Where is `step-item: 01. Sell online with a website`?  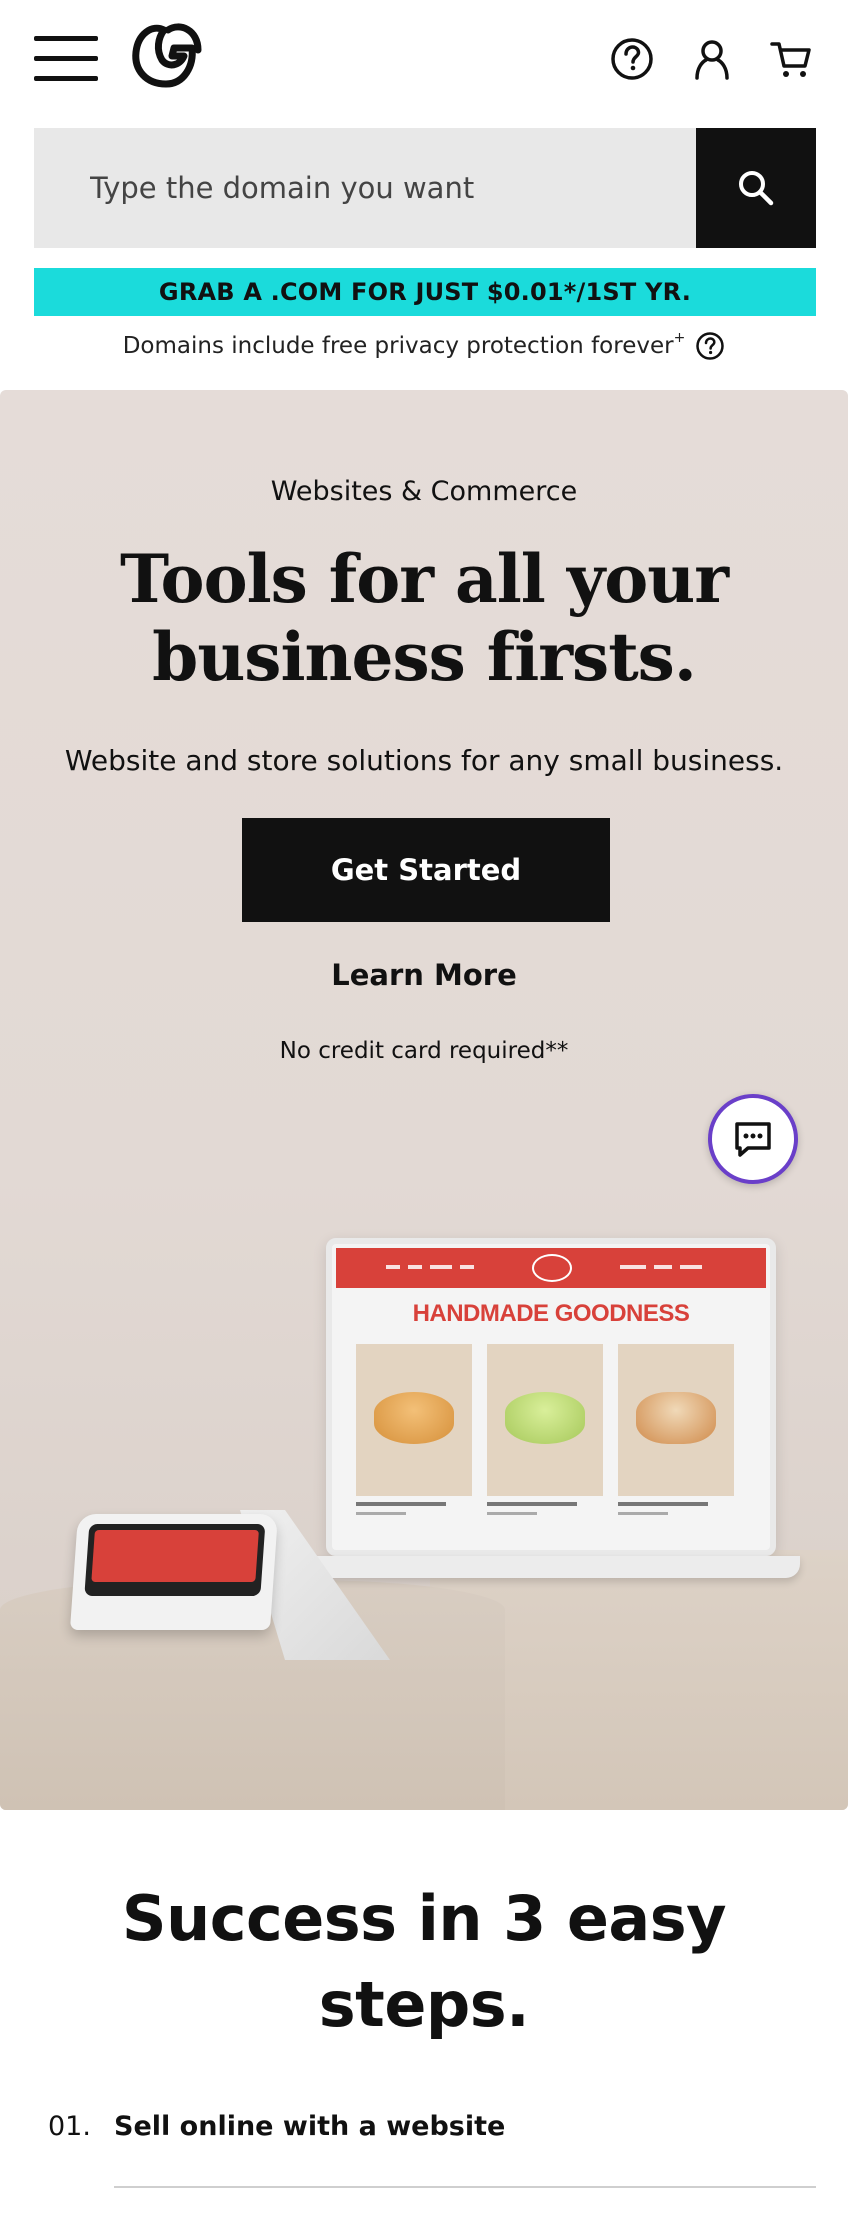
step-item: 01. Sell online with a website is located at coordinates (433, 2126).